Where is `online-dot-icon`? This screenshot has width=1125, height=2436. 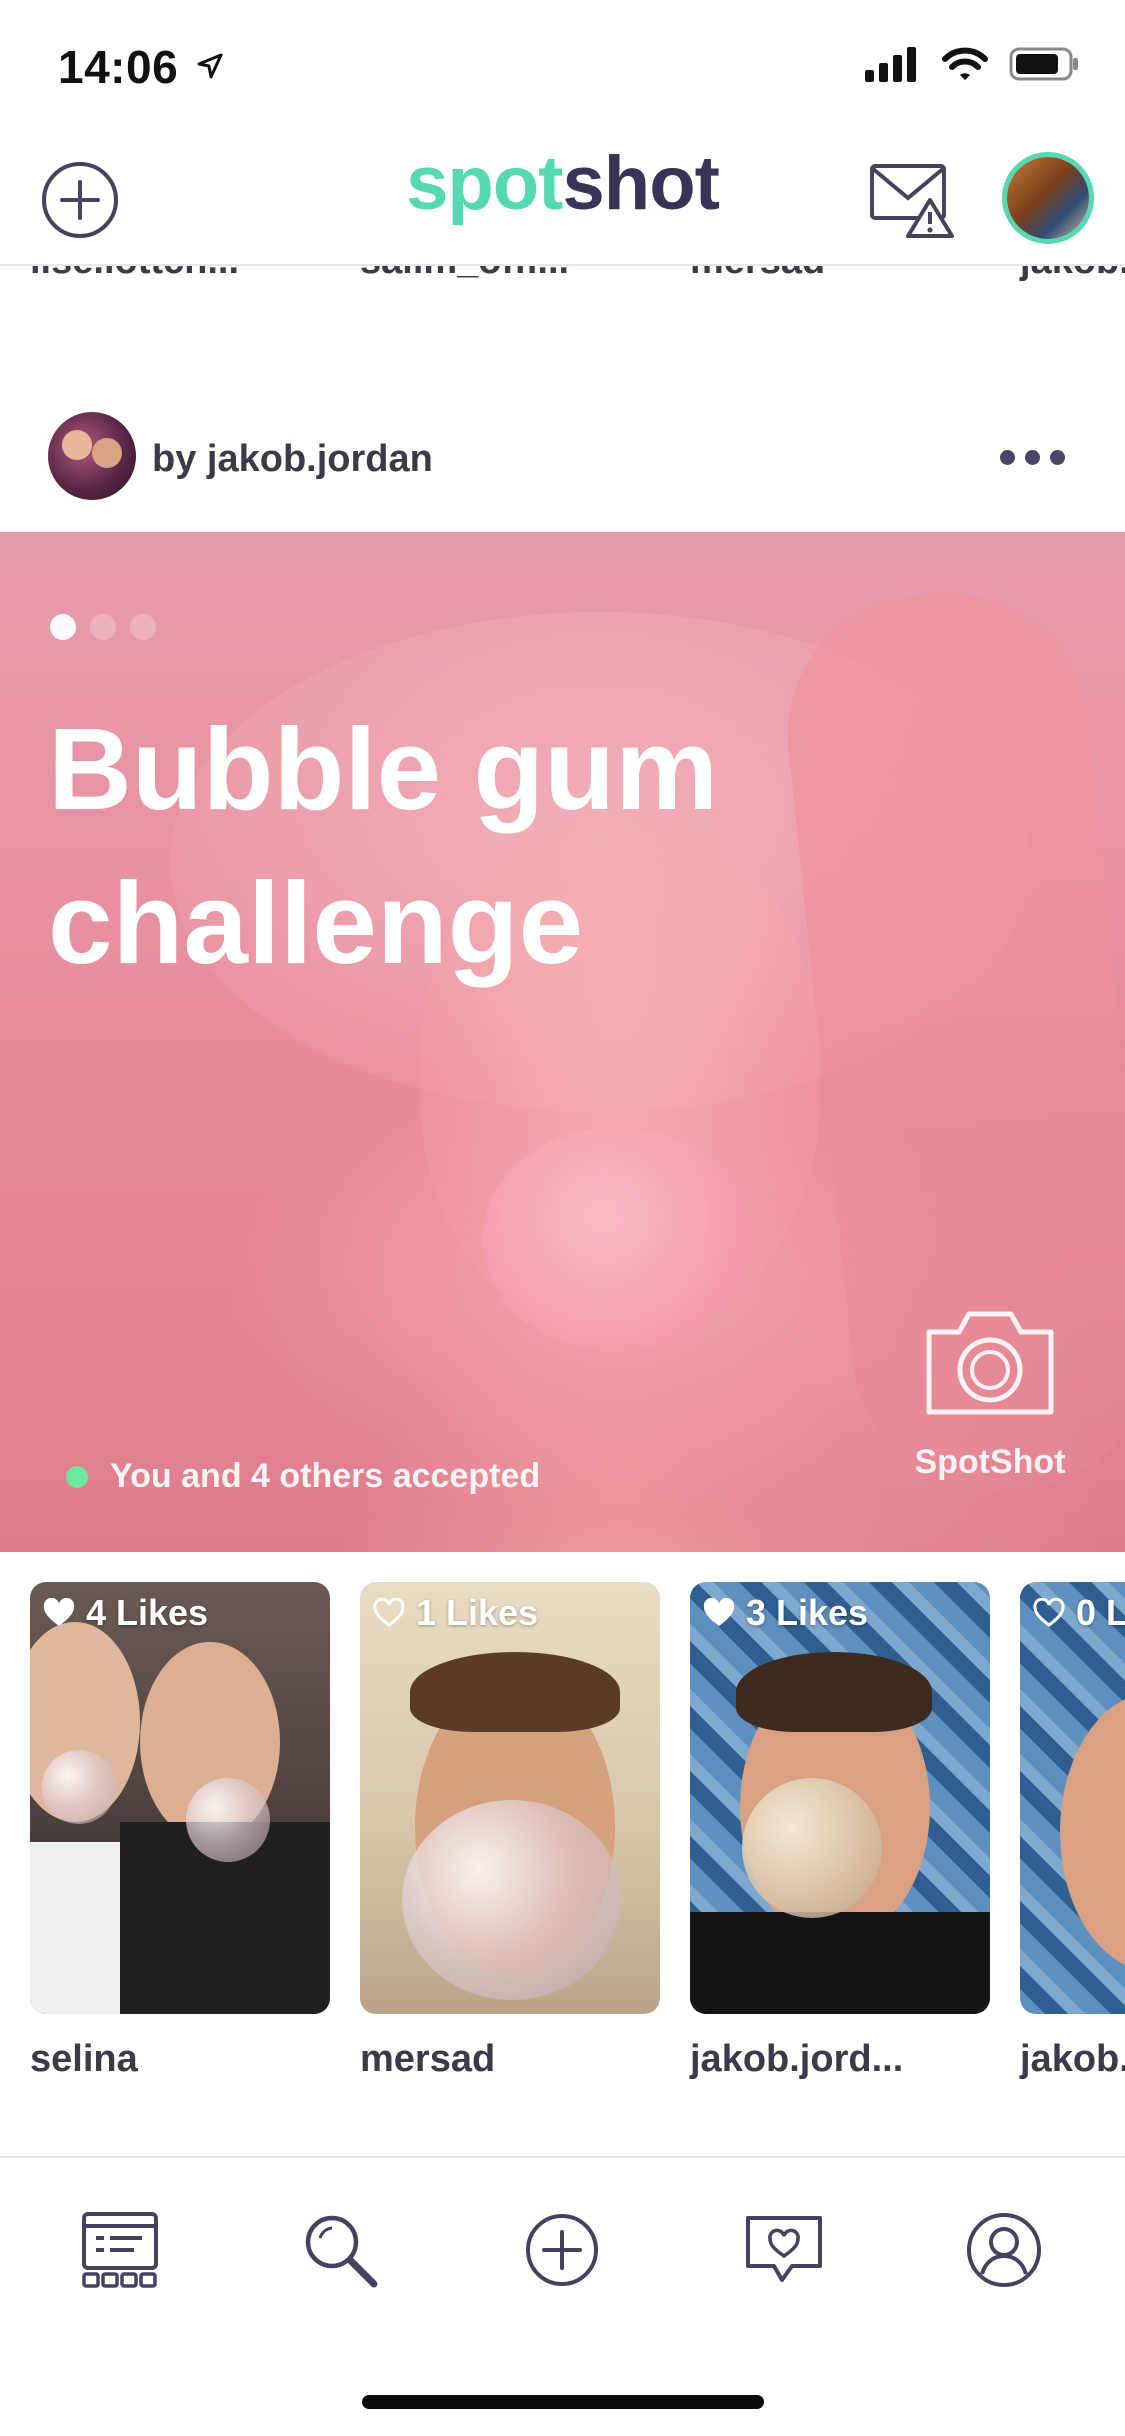 online-dot-icon is located at coordinates (77, 1476).